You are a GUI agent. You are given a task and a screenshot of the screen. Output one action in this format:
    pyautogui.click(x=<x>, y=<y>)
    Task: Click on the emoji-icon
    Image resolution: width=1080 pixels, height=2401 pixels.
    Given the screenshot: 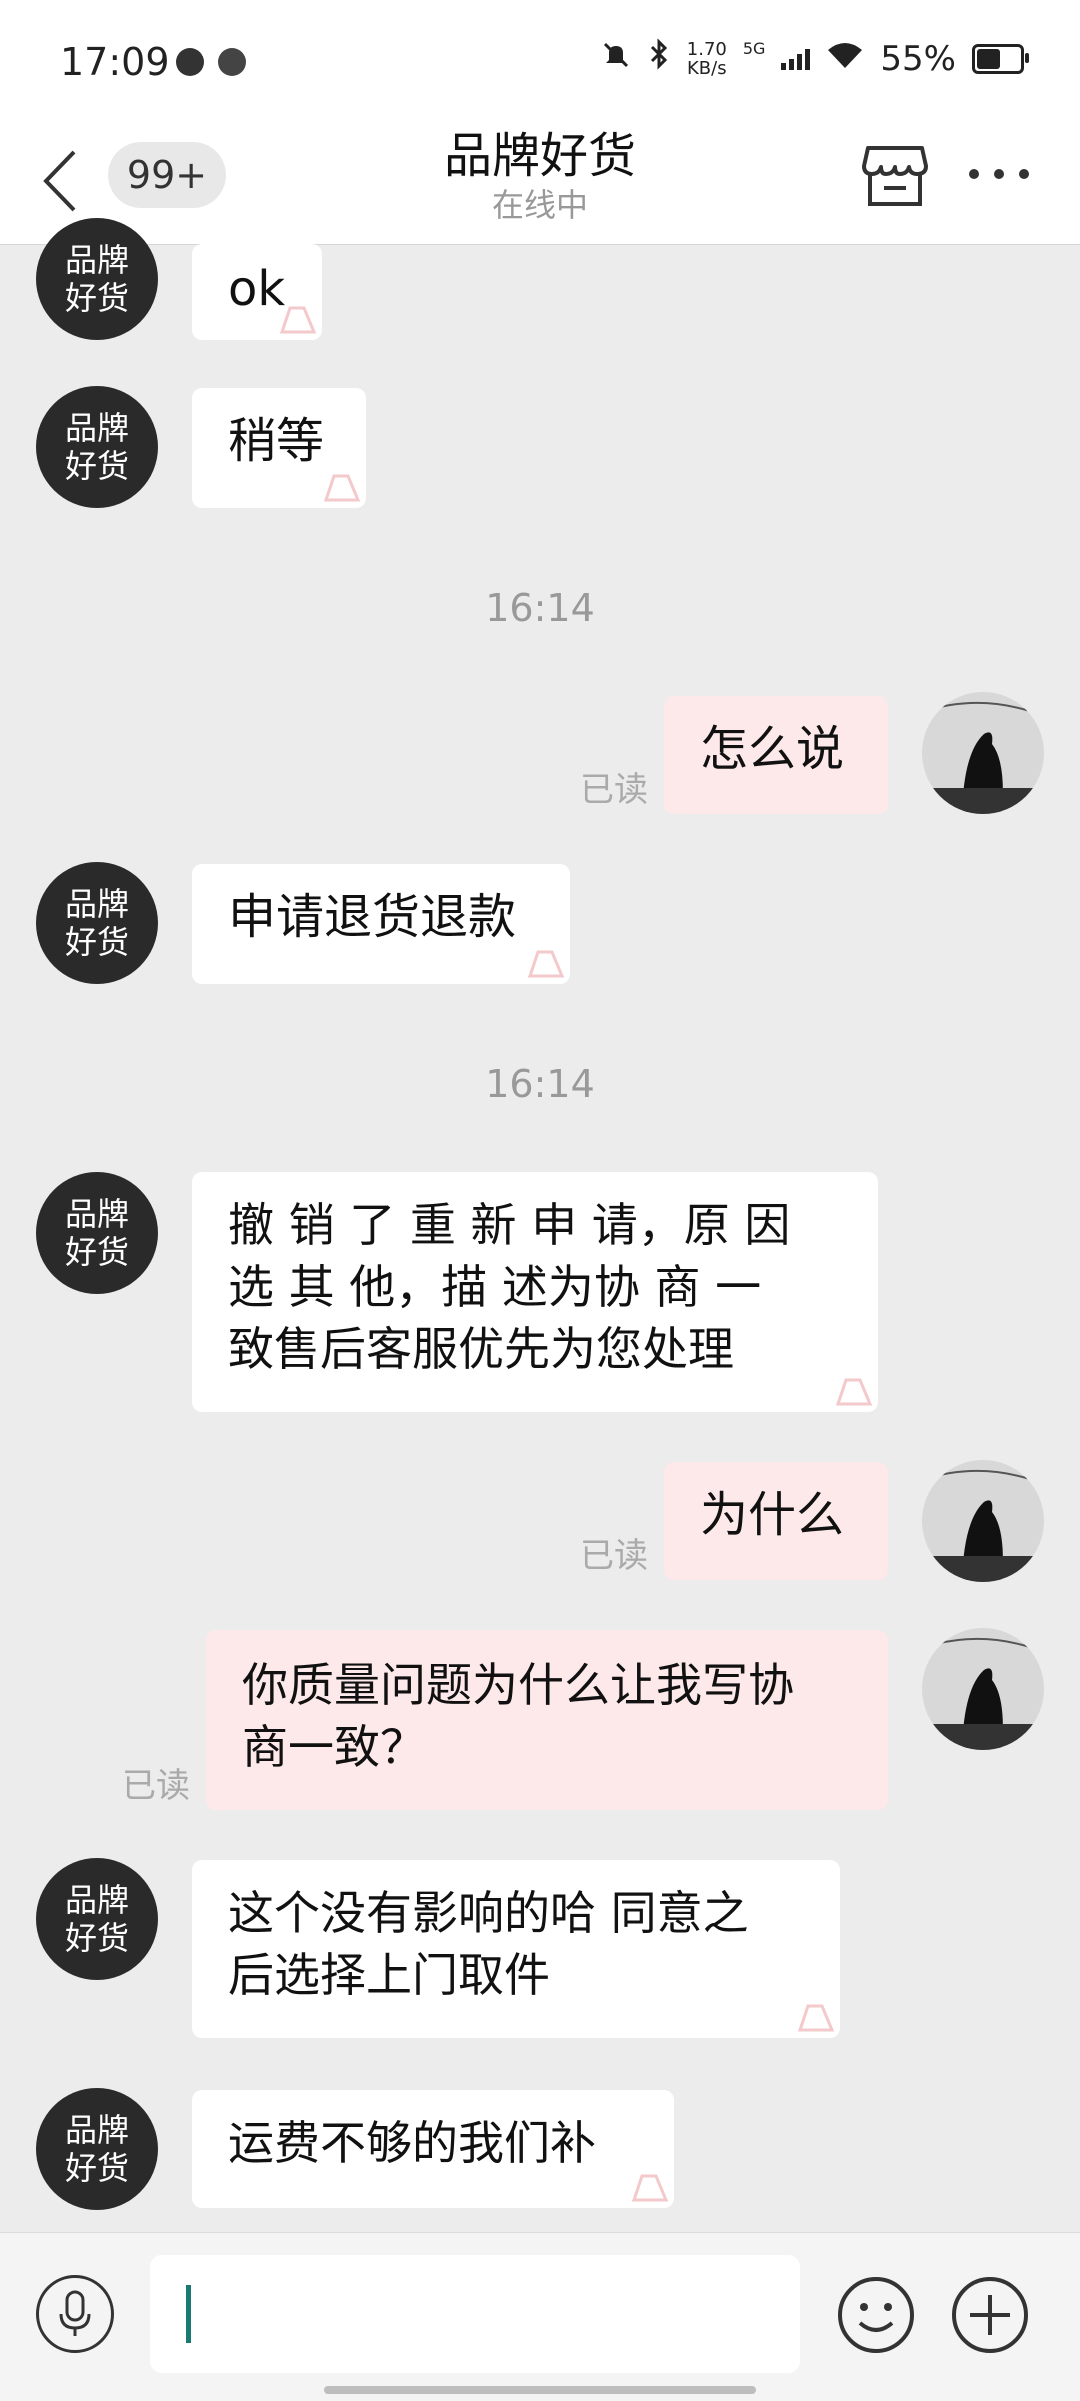 What is the action you would take?
    pyautogui.click(x=876, y=2315)
    